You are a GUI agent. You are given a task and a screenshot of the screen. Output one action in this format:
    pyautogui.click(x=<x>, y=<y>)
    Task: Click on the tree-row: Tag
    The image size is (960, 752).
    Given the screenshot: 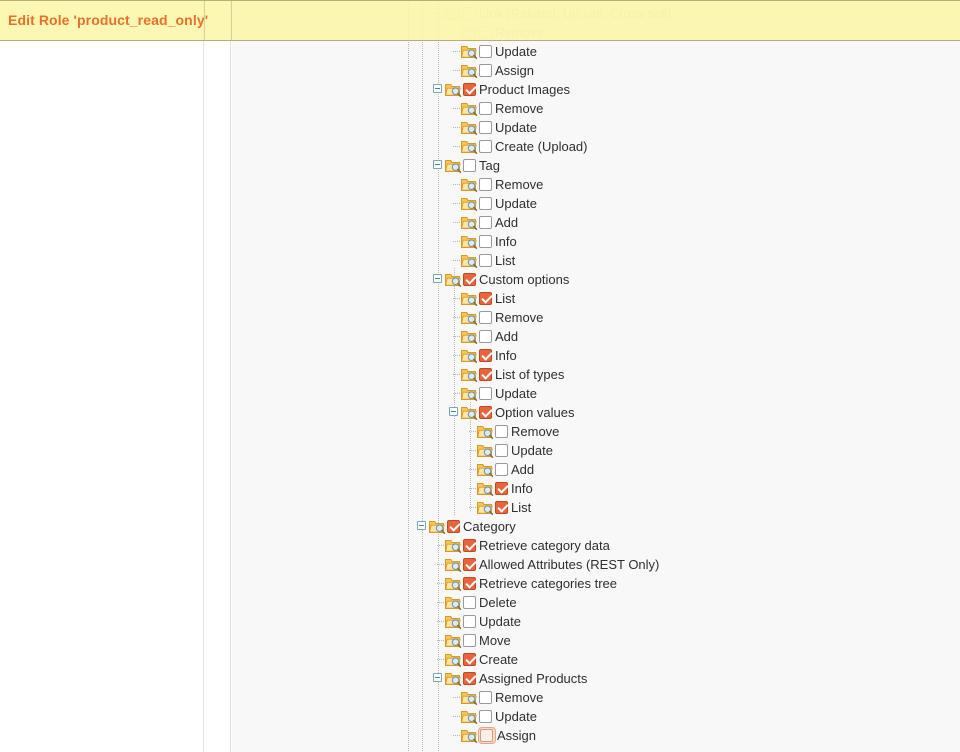 What is the action you would take?
    pyautogui.click(x=596, y=165)
    